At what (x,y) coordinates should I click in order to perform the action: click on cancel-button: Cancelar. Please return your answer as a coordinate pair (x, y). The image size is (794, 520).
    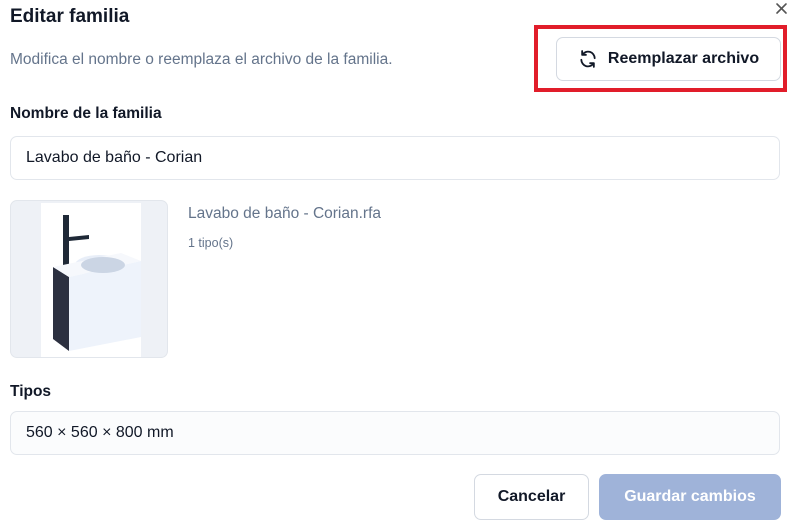
    Looking at the image, I should click on (531, 497).